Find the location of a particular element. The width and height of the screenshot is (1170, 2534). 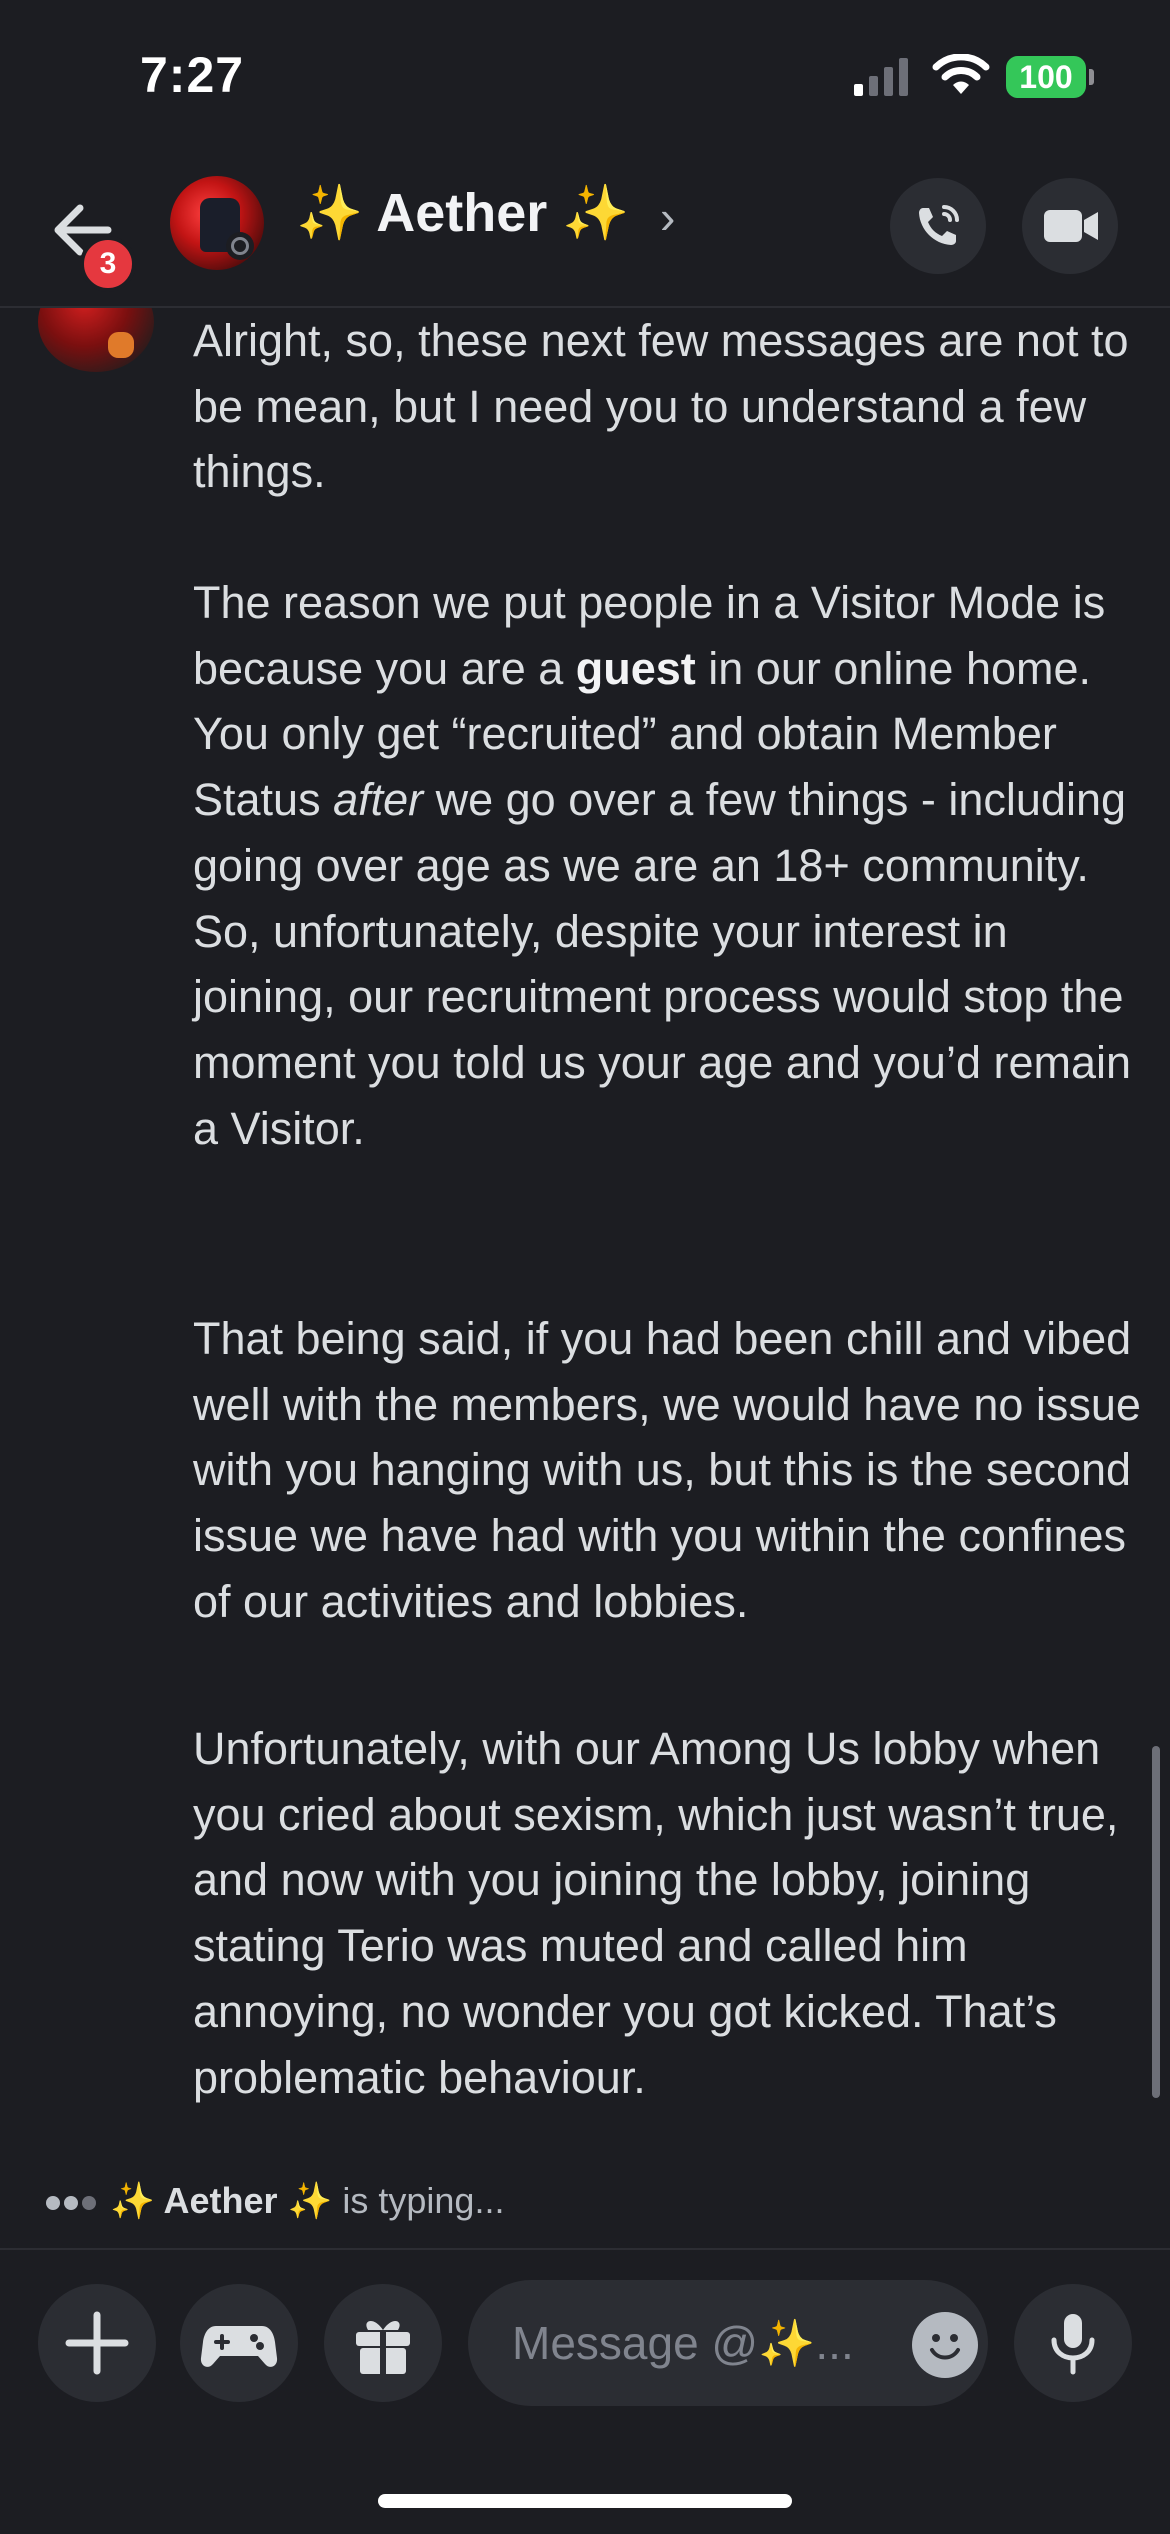

video-button is located at coordinates (1070, 226).